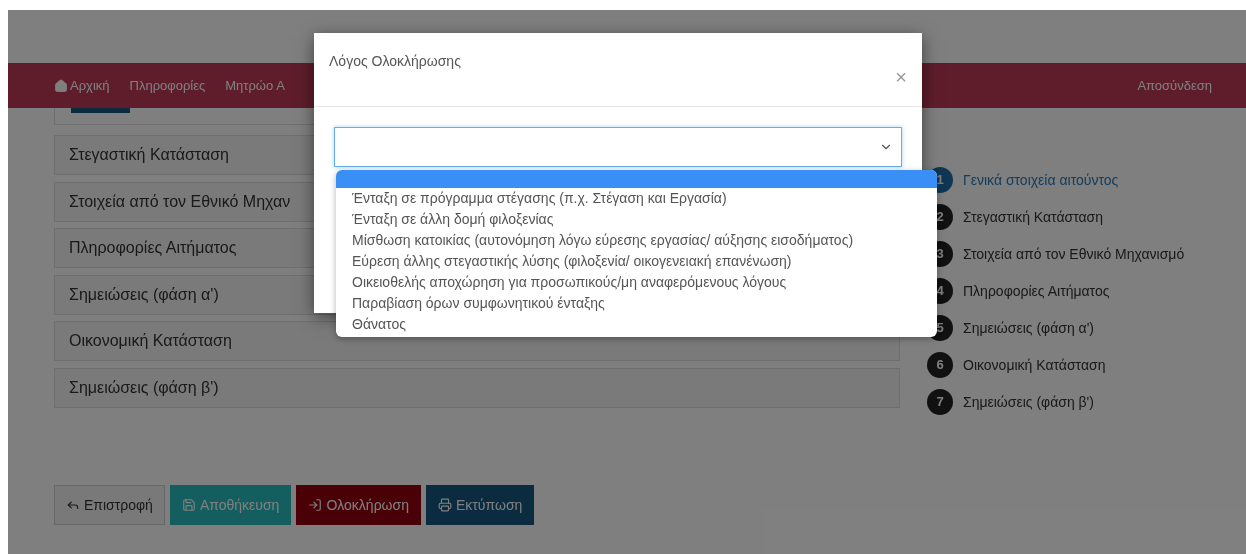  What do you see at coordinates (100, 110) in the screenshot?
I see `button` at bounding box center [100, 110].